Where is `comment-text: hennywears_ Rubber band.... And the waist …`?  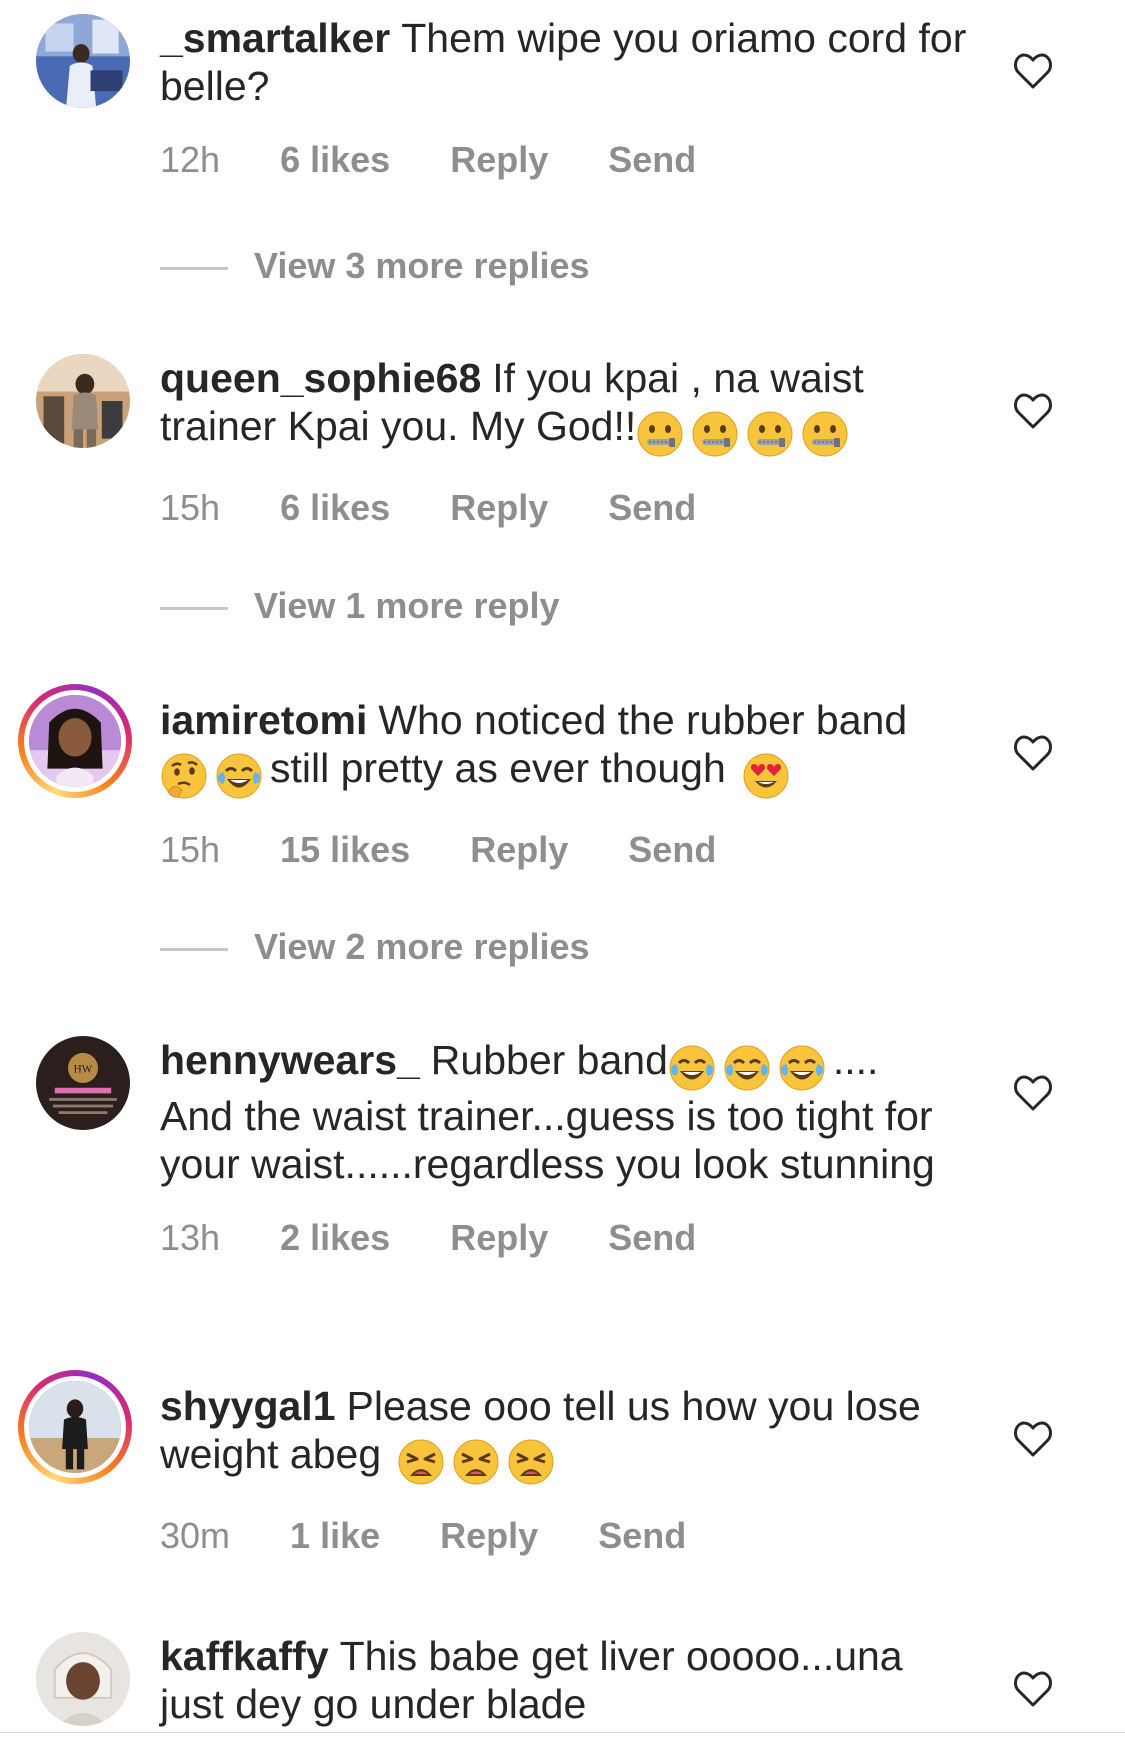 comment-text: hennywears_ Rubber band.... And the waist … is located at coordinates (565, 1112).